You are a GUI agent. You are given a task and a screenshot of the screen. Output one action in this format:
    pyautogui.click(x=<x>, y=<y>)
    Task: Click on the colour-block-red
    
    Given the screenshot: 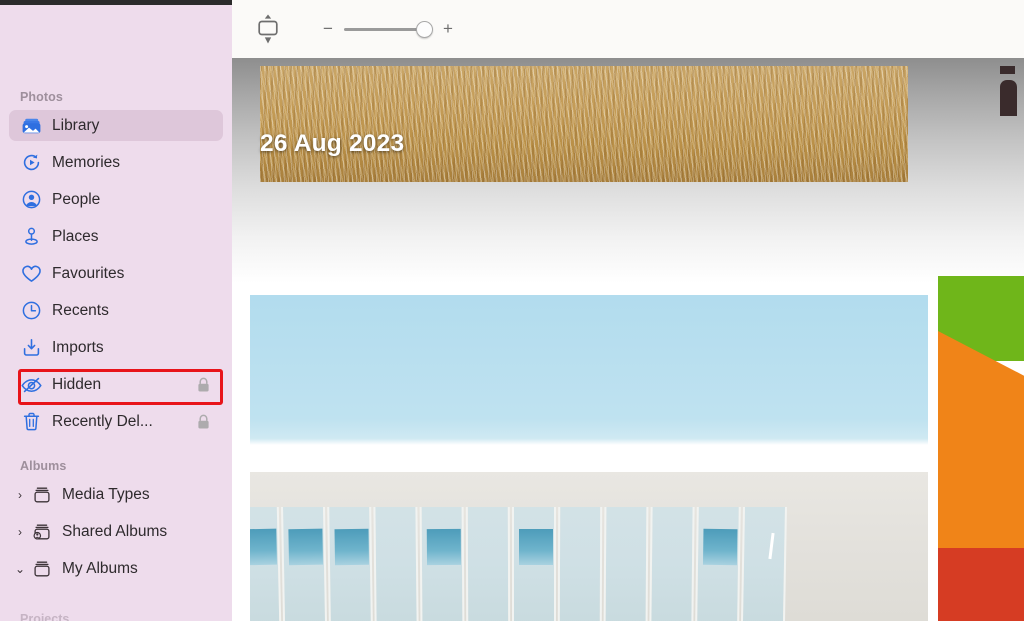 What is the action you would take?
    pyautogui.click(x=981, y=584)
    